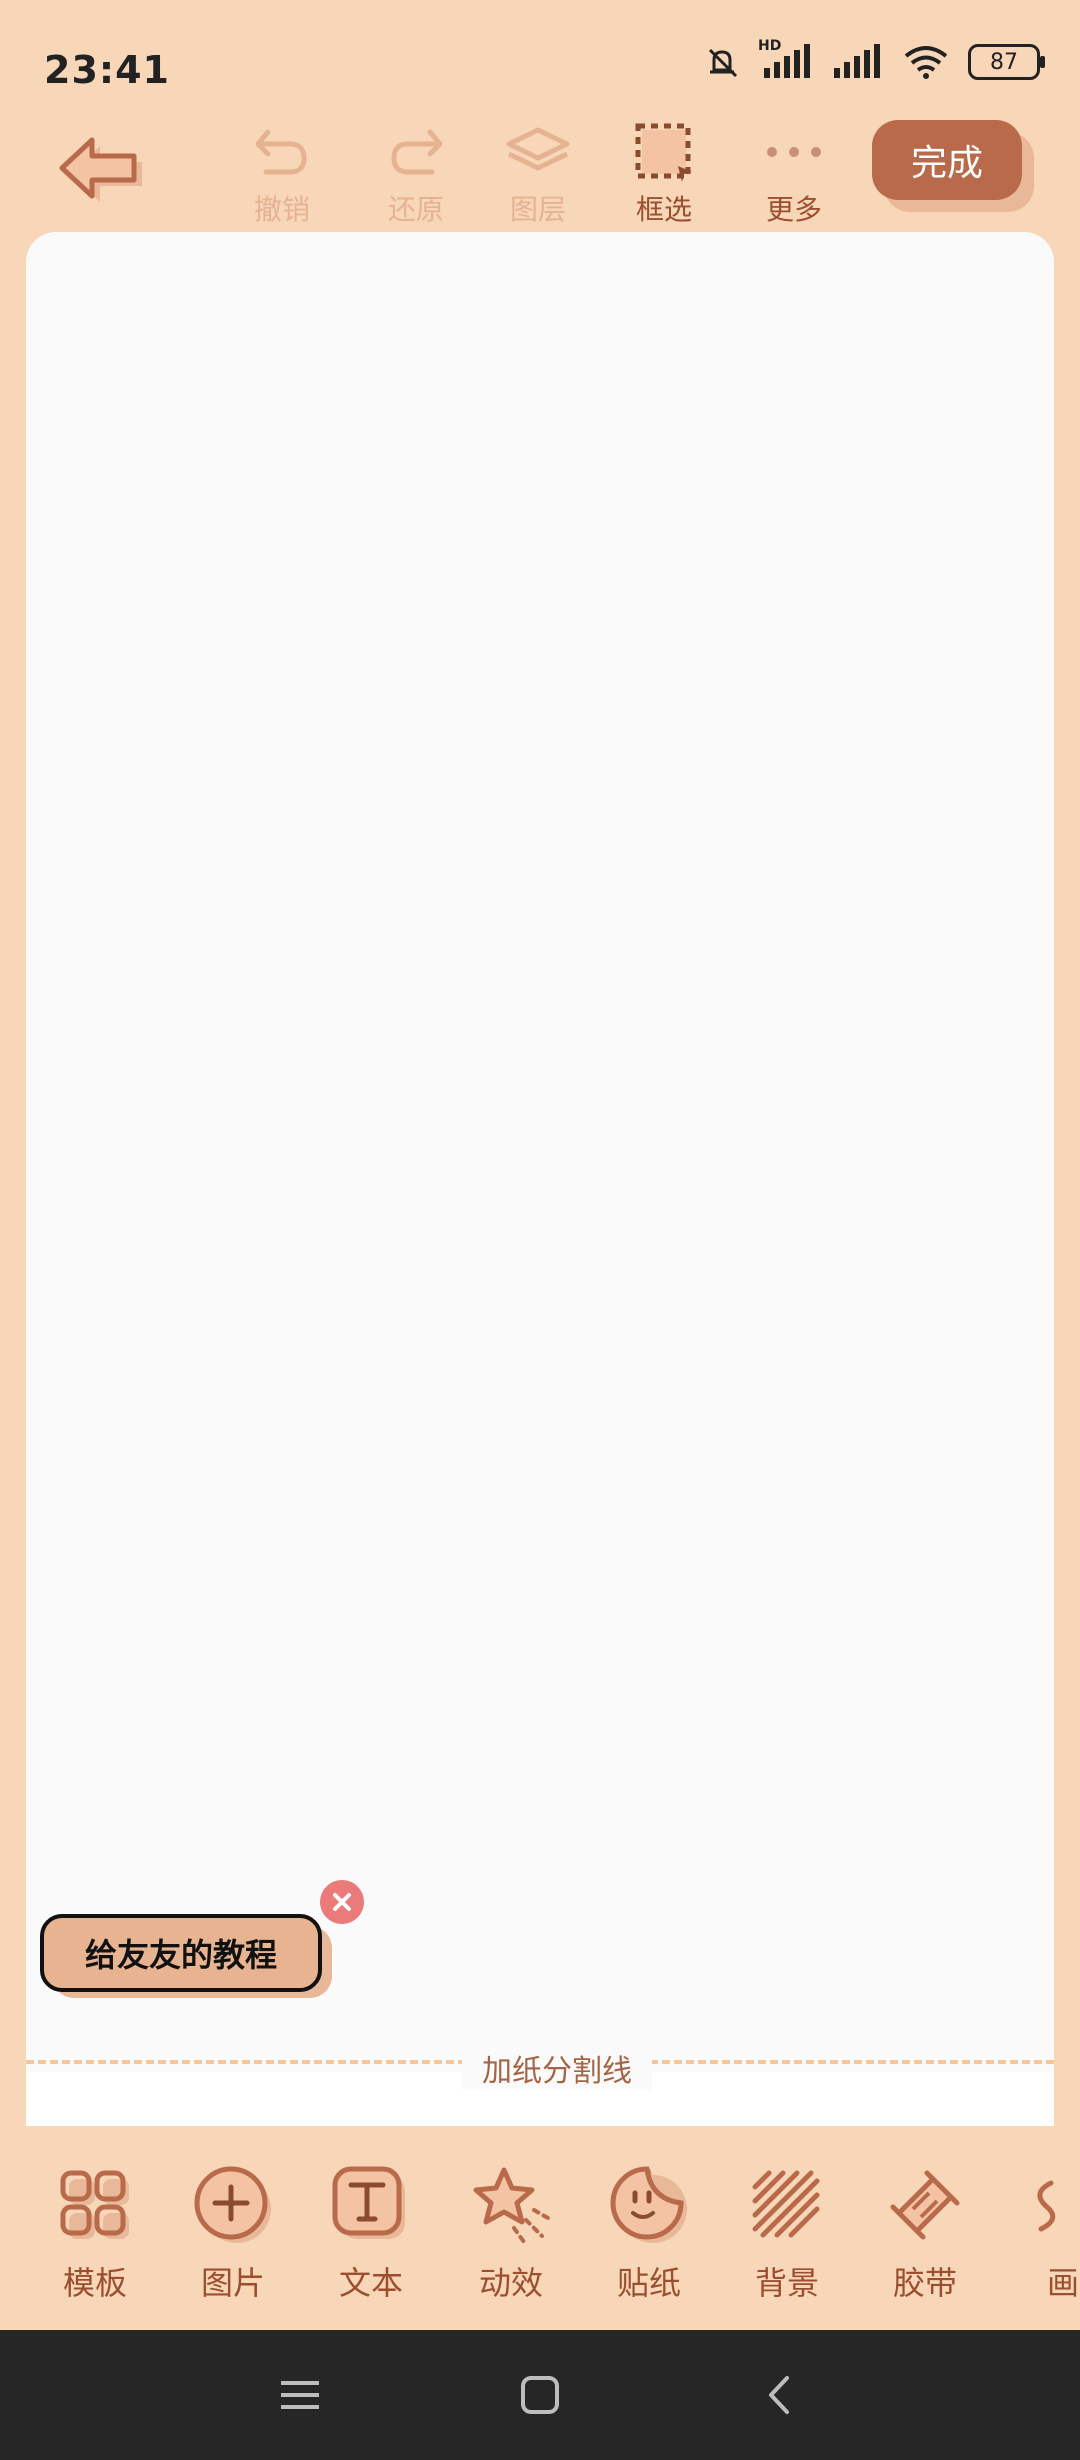 The width and height of the screenshot is (1080, 2460). I want to click on done-button: 完成, so click(947, 160).